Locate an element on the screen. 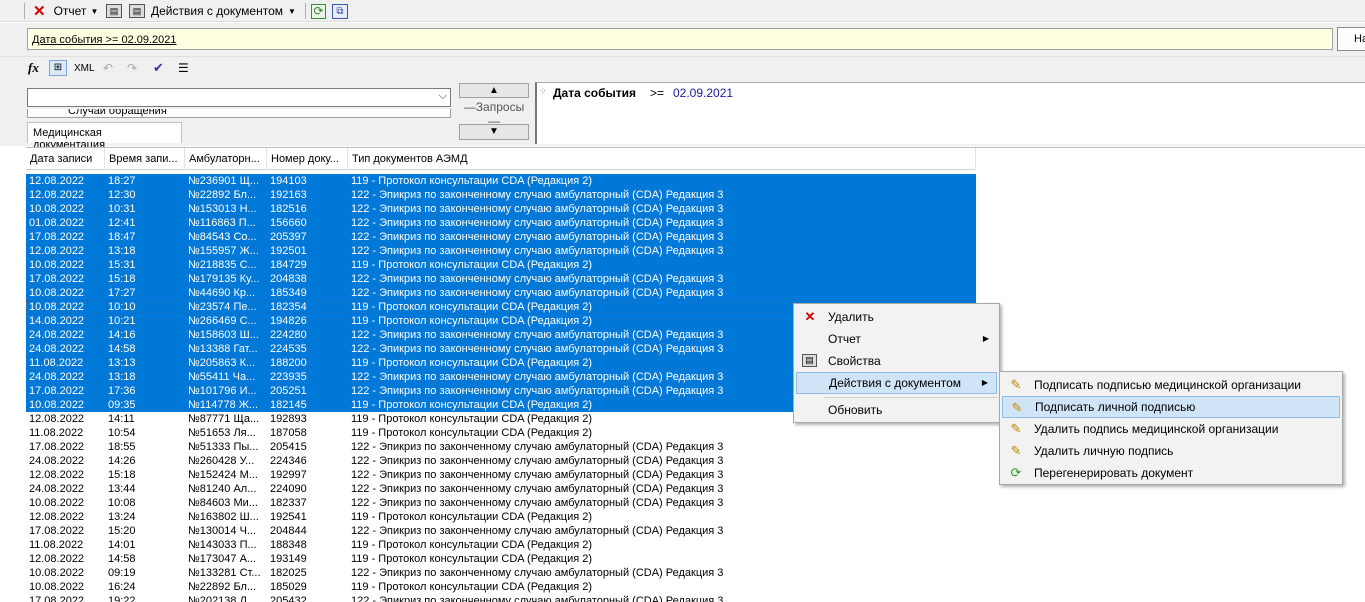 The image size is (1365, 602). doc-actions-menu-button: ▤ Действия с документом ▼ is located at coordinates (212, 11).